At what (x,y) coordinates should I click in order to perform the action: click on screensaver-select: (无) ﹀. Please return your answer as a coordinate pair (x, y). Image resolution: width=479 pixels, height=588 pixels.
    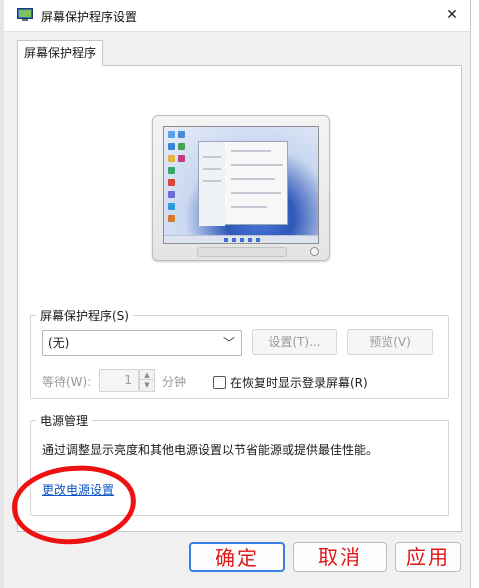
    Looking at the image, I should click on (142, 343).